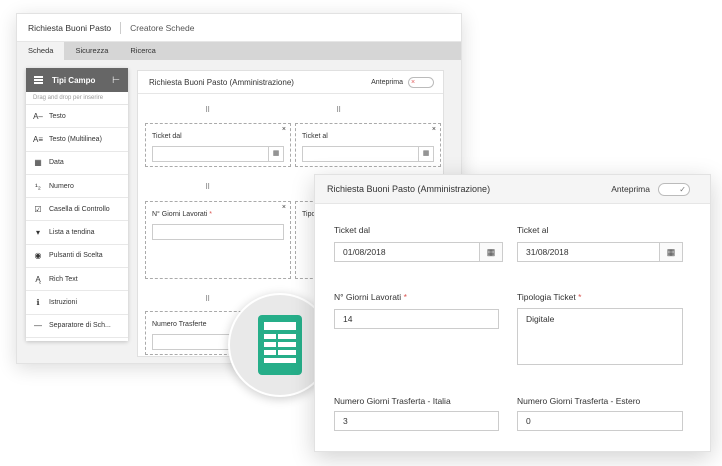 This screenshot has height=466, width=722. I want to click on giorni-lavorati-label-text: N° Giorni Lavorati, so click(368, 297).